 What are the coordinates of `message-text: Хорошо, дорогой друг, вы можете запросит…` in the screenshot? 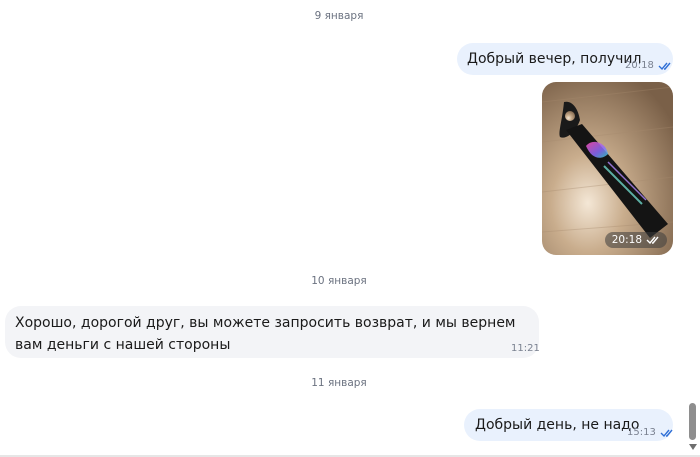 It's located at (265, 334).